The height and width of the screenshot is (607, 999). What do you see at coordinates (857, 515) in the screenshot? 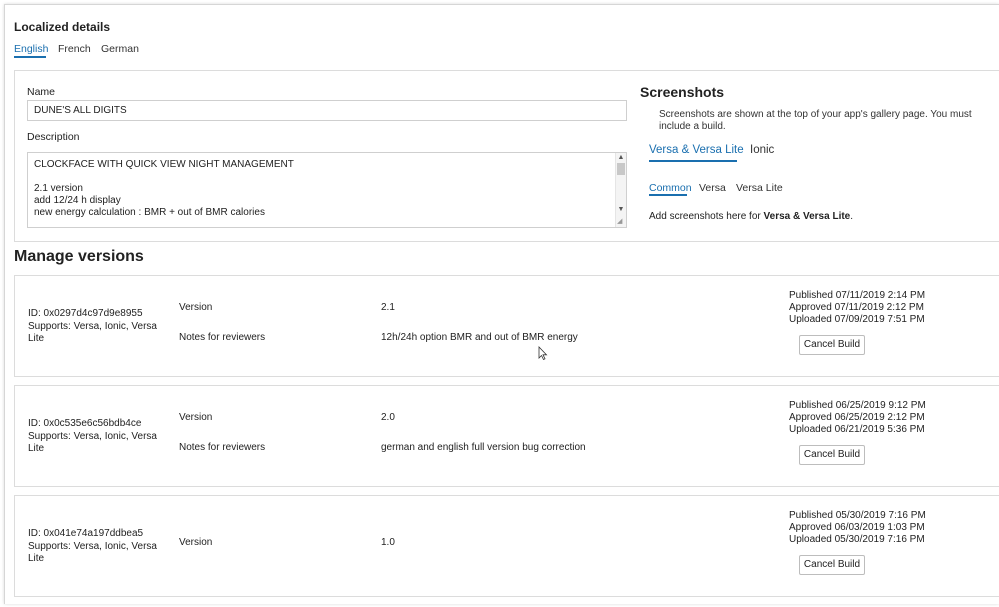
I see `published-date: Published 05/30/2019 7:16 PM` at bounding box center [857, 515].